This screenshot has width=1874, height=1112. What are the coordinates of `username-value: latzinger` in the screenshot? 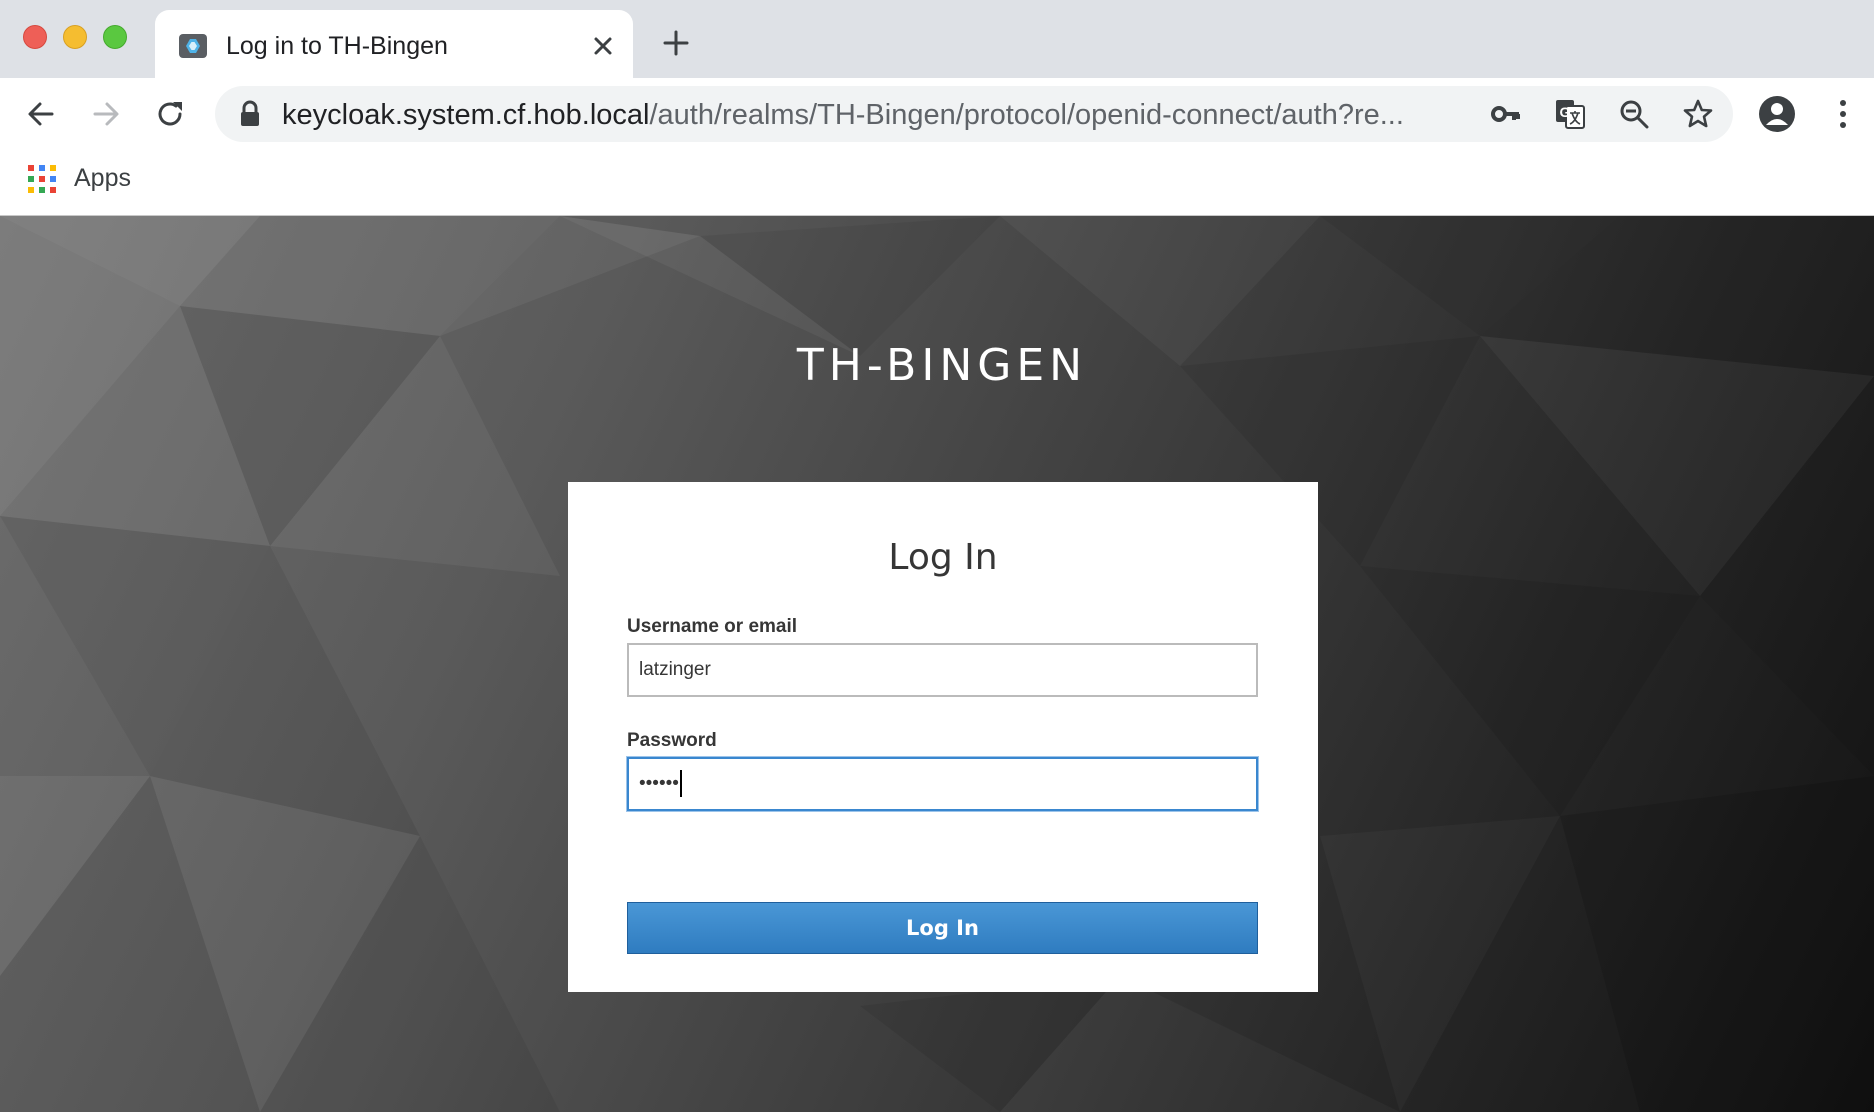 It's located at (675, 669).